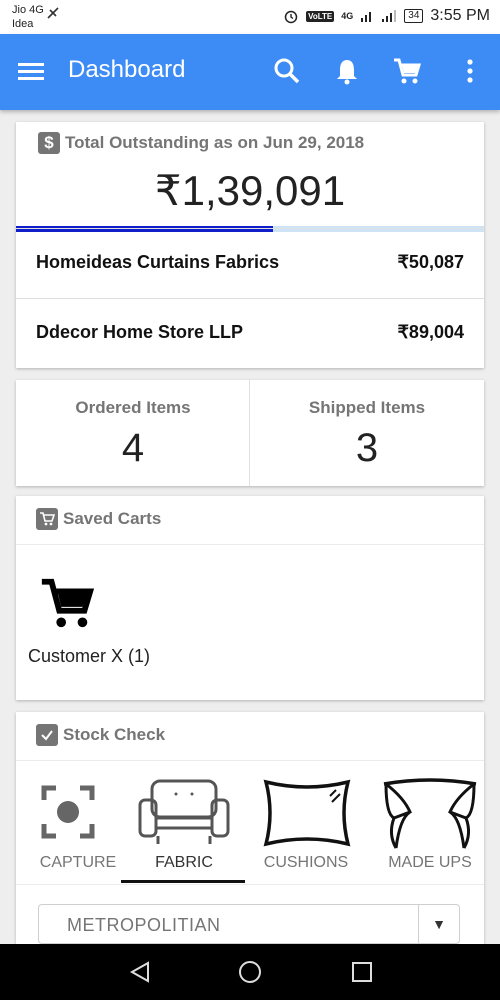 This screenshot has width=500, height=1000. What do you see at coordinates (306, 862) in the screenshot?
I see `tab-label: CUSHIONS` at bounding box center [306, 862].